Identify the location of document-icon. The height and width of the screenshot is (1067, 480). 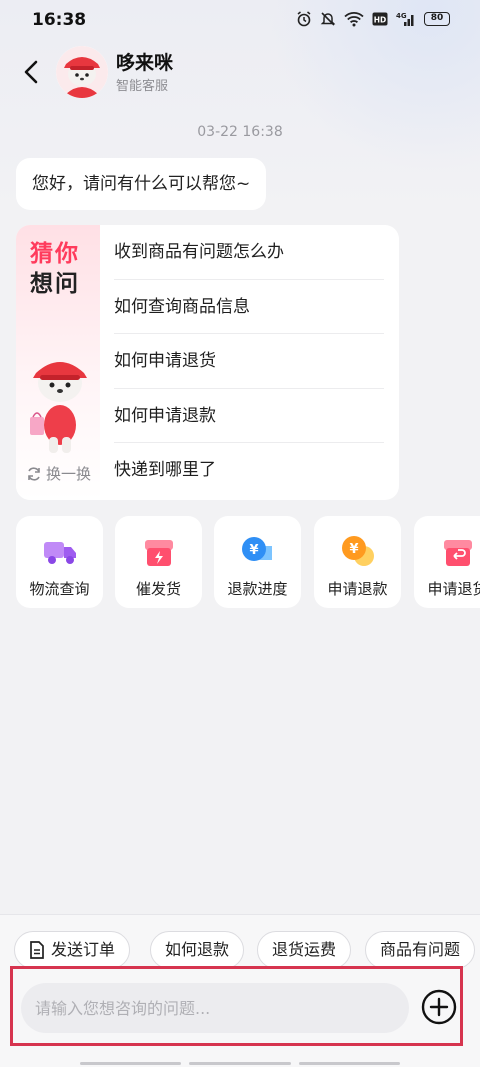
(37, 950).